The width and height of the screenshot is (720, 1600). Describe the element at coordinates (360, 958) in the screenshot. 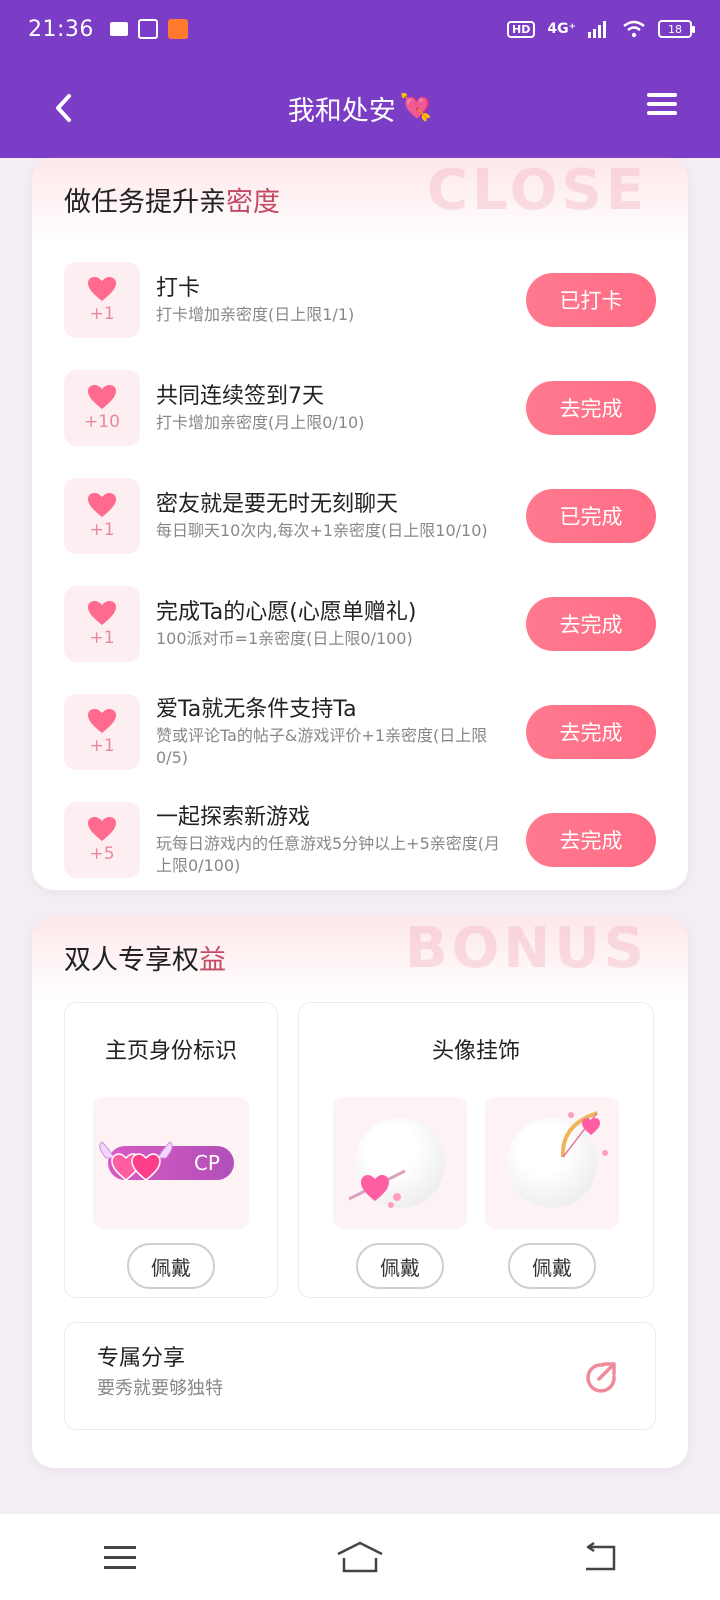

I see `bonus-card-header: BONUS 双人专享权益` at that location.